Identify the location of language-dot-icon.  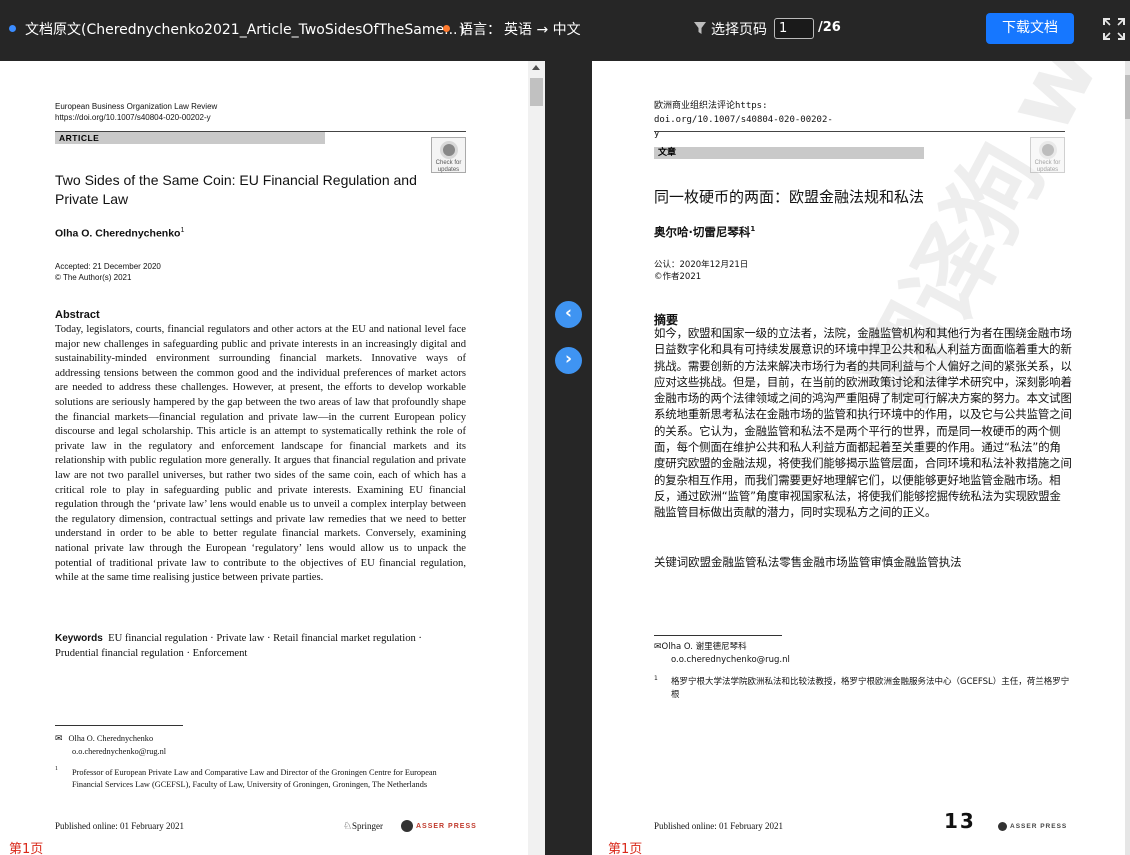
(446, 28).